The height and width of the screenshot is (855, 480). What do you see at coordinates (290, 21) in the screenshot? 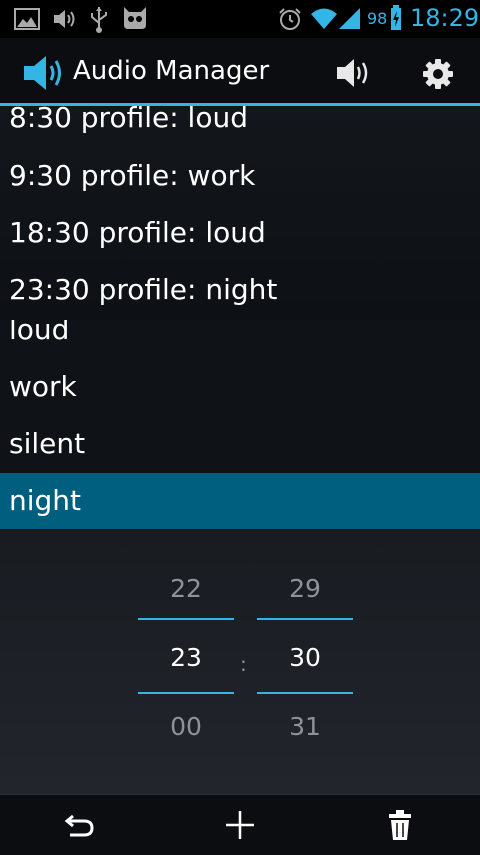
I see `alarm-icon` at bounding box center [290, 21].